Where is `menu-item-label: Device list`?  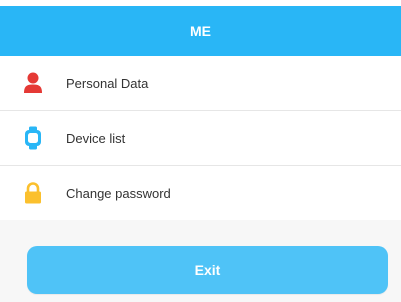 menu-item-label: Device list is located at coordinates (96, 138).